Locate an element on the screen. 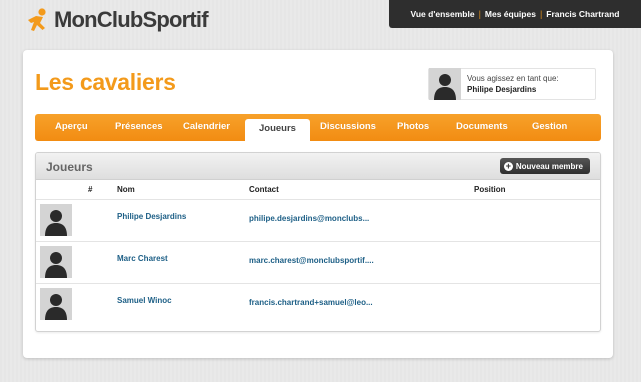 This screenshot has width=641, height=382. table-header: # Nom Contact Position is located at coordinates (318, 190).